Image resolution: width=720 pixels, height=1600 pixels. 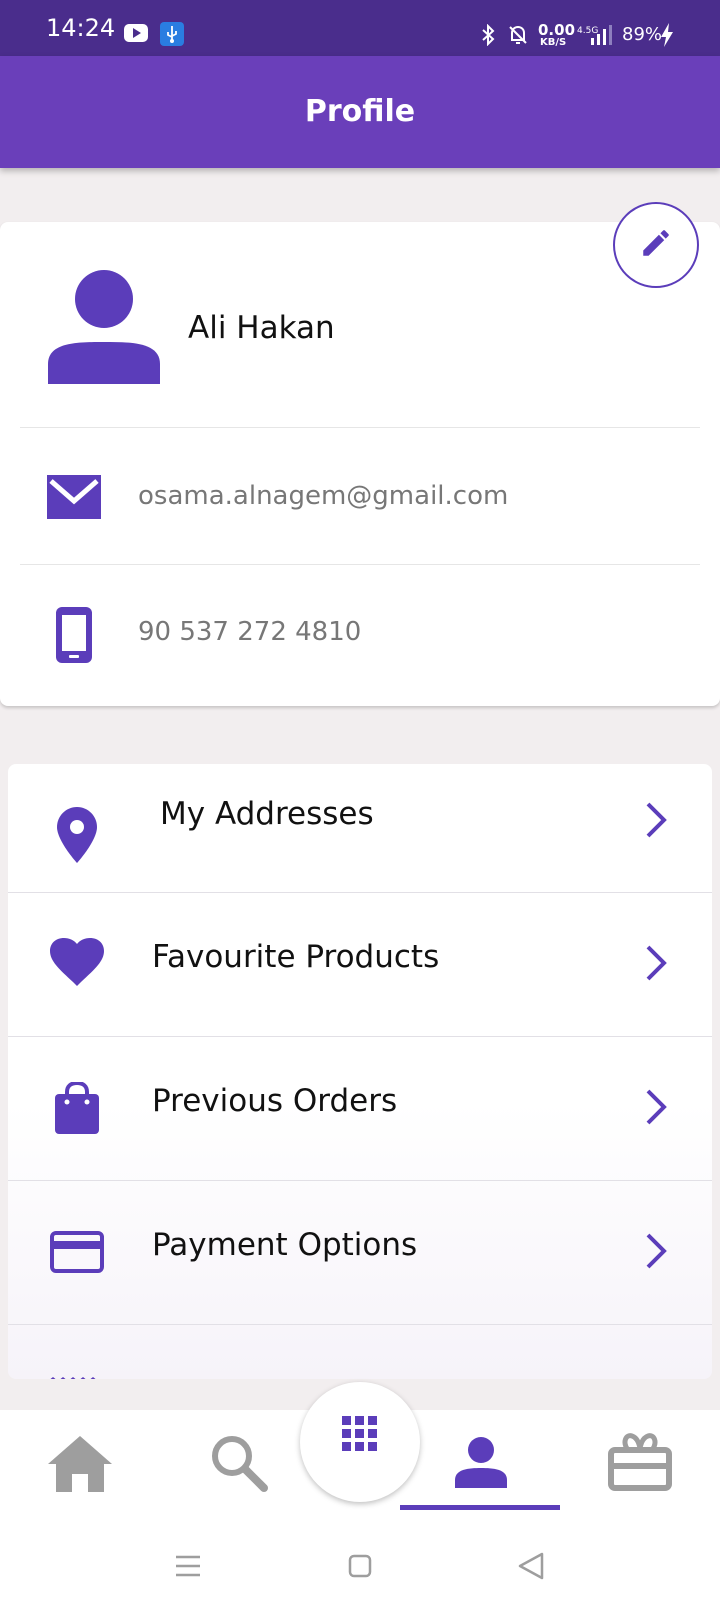 What do you see at coordinates (667, 37) in the screenshot?
I see `charging-icon` at bounding box center [667, 37].